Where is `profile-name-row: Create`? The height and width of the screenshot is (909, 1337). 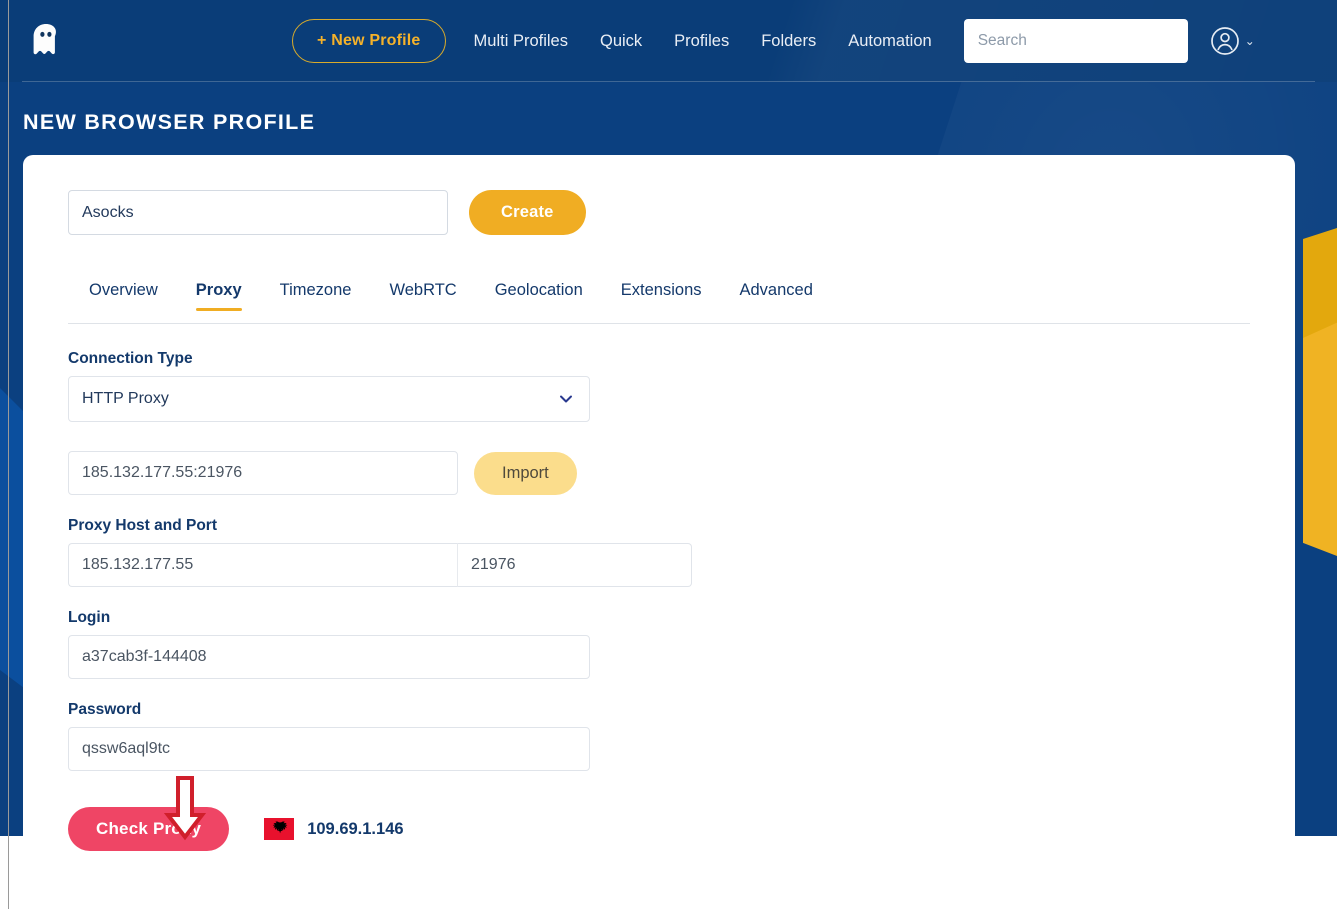
profile-name-row: Create is located at coordinates (659, 212).